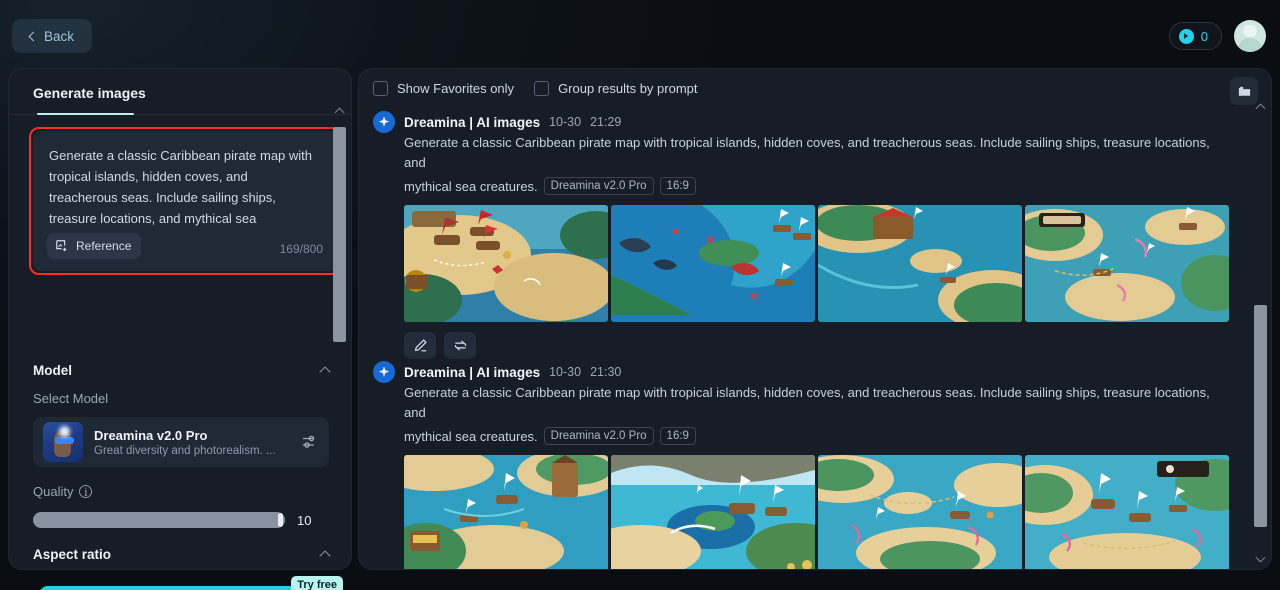  What do you see at coordinates (301, 249) in the screenshot?
I see `prompt-char-counter: 169/800` at bounding box center [301, 249].